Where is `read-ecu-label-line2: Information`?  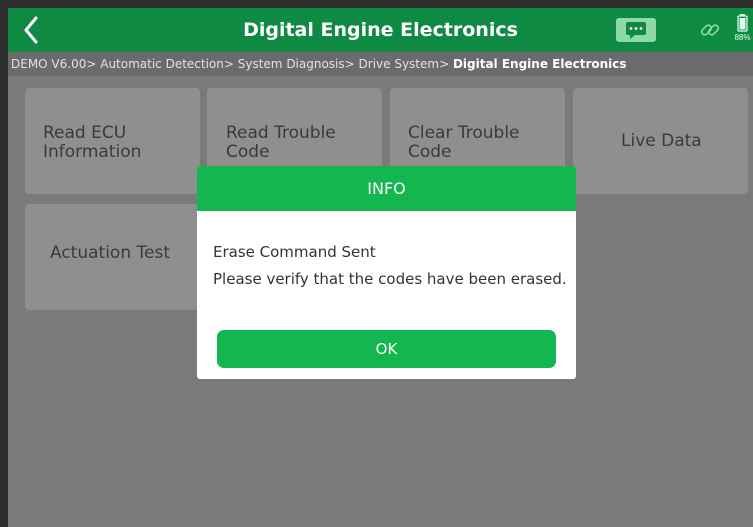
read-ecu-label-line2: Information is located at coordinates (92, 152).